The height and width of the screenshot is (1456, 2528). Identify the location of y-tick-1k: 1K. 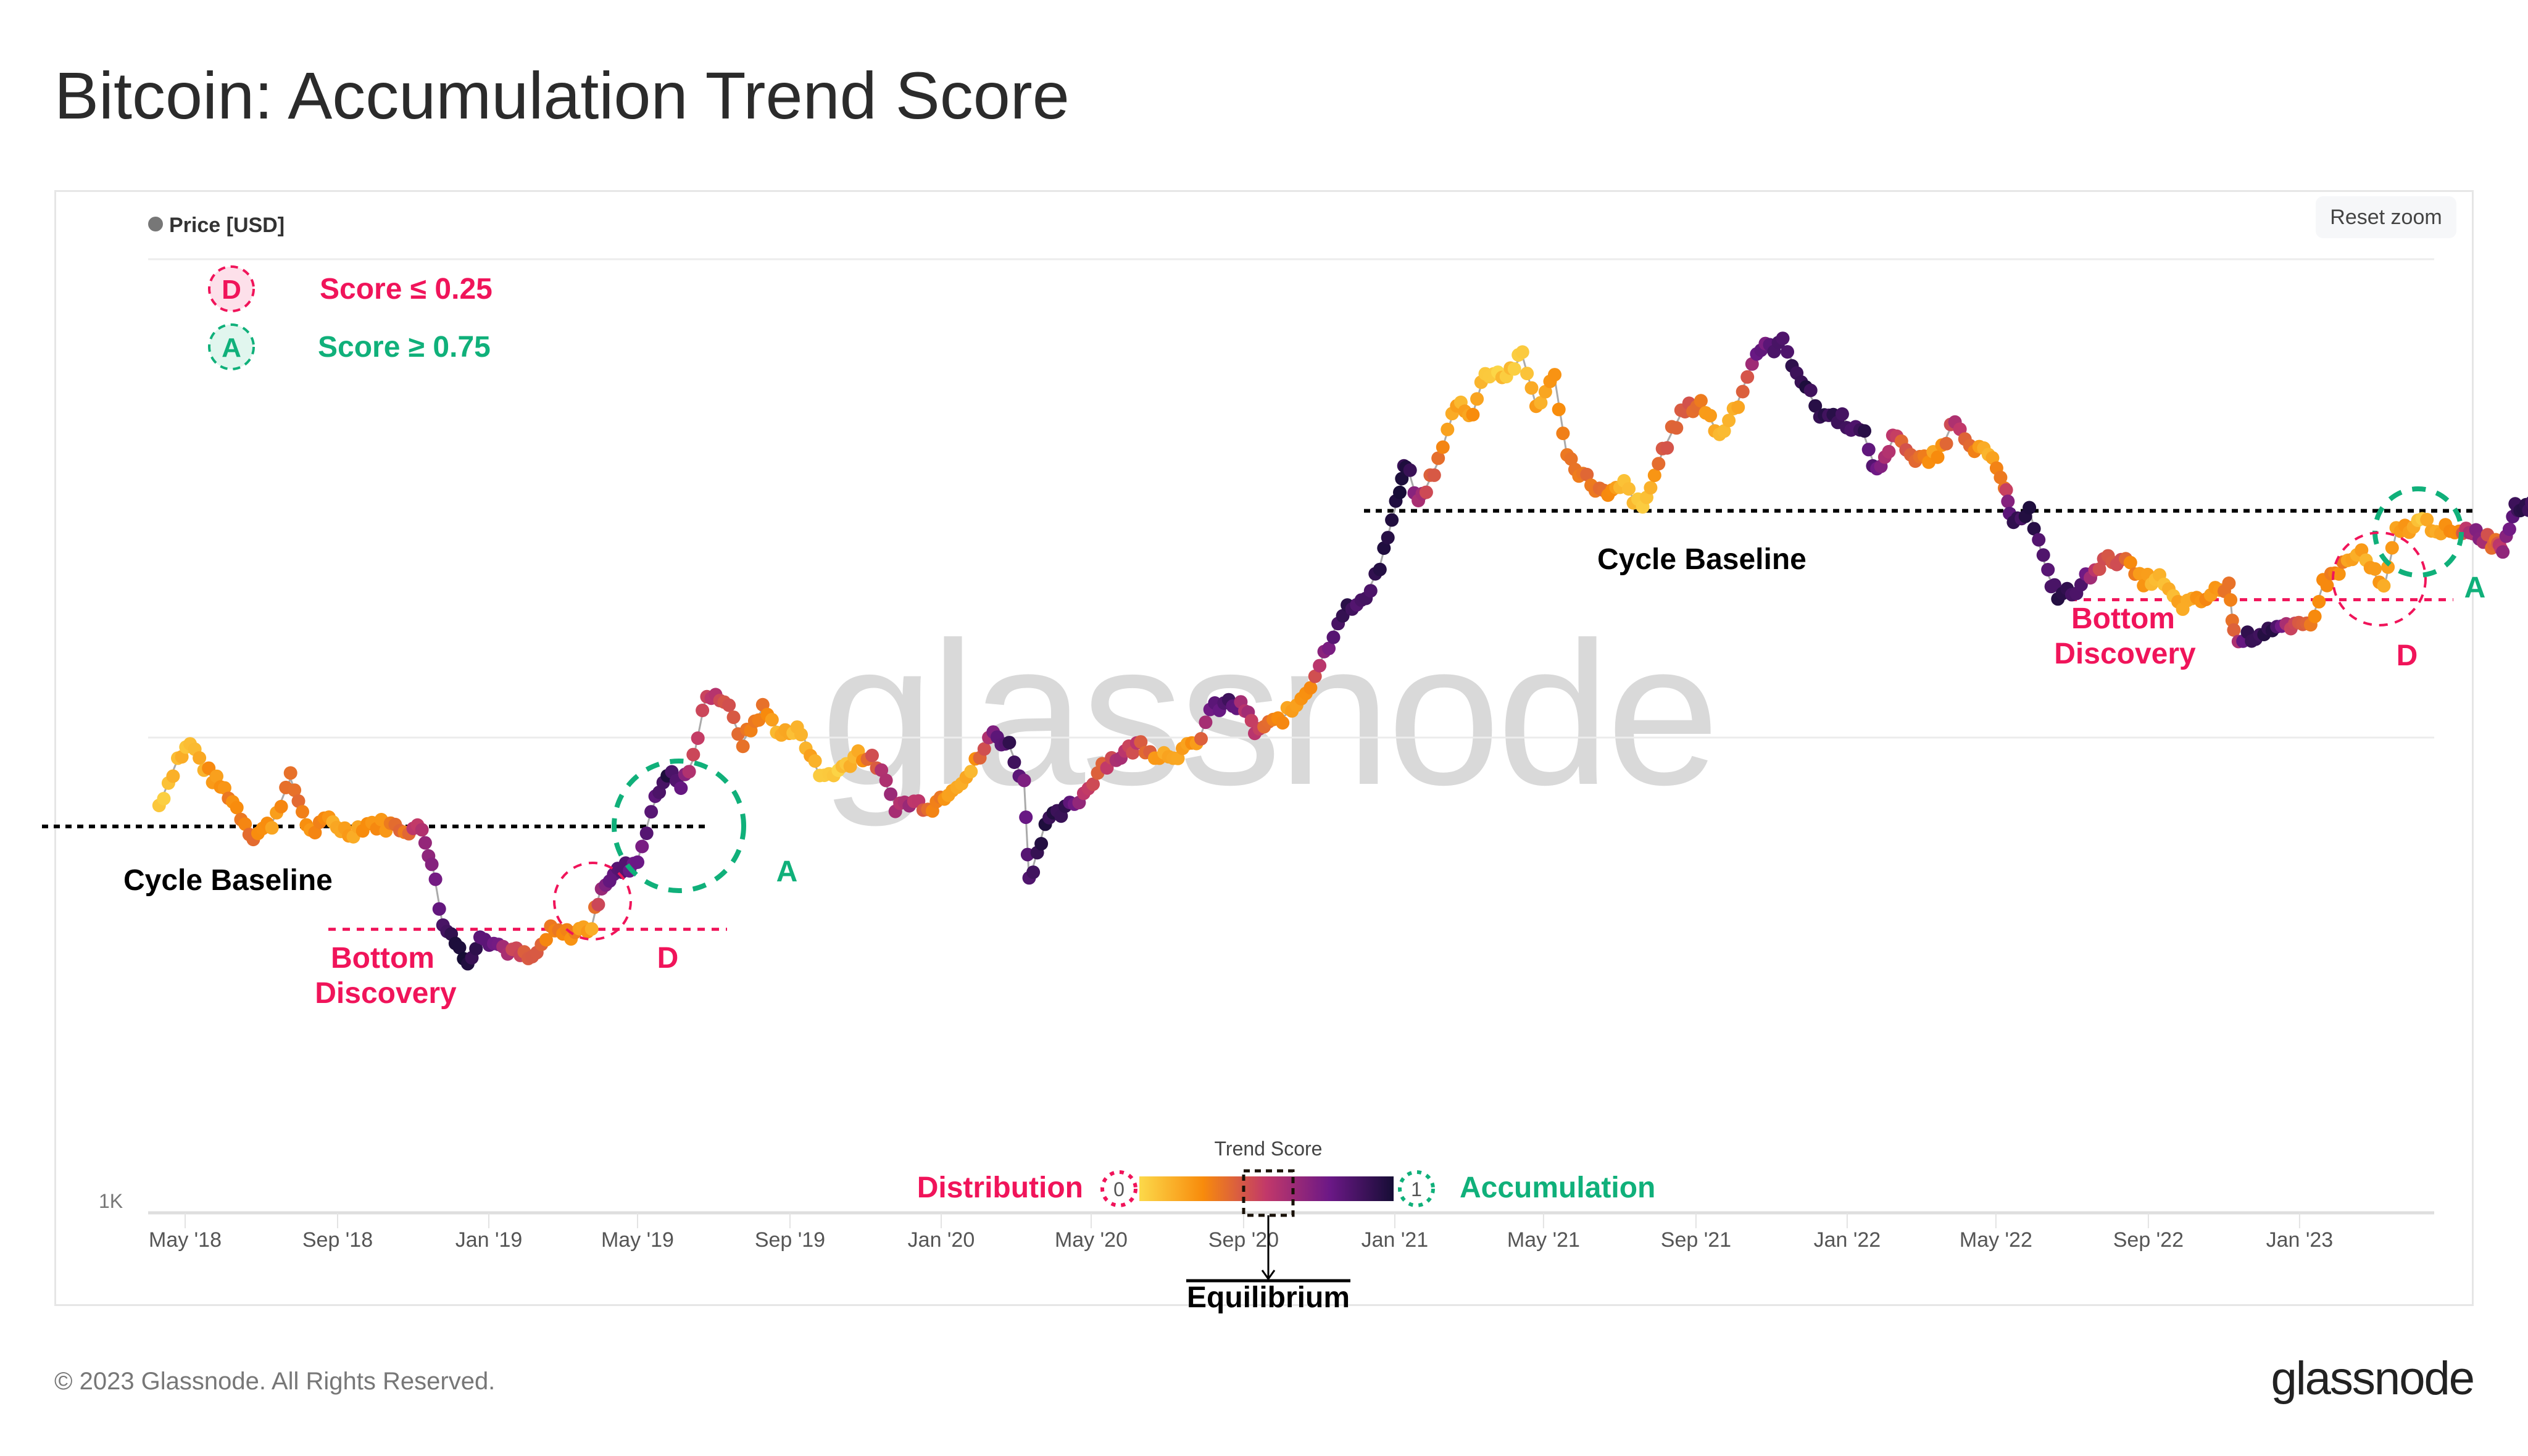
(111, 1201).